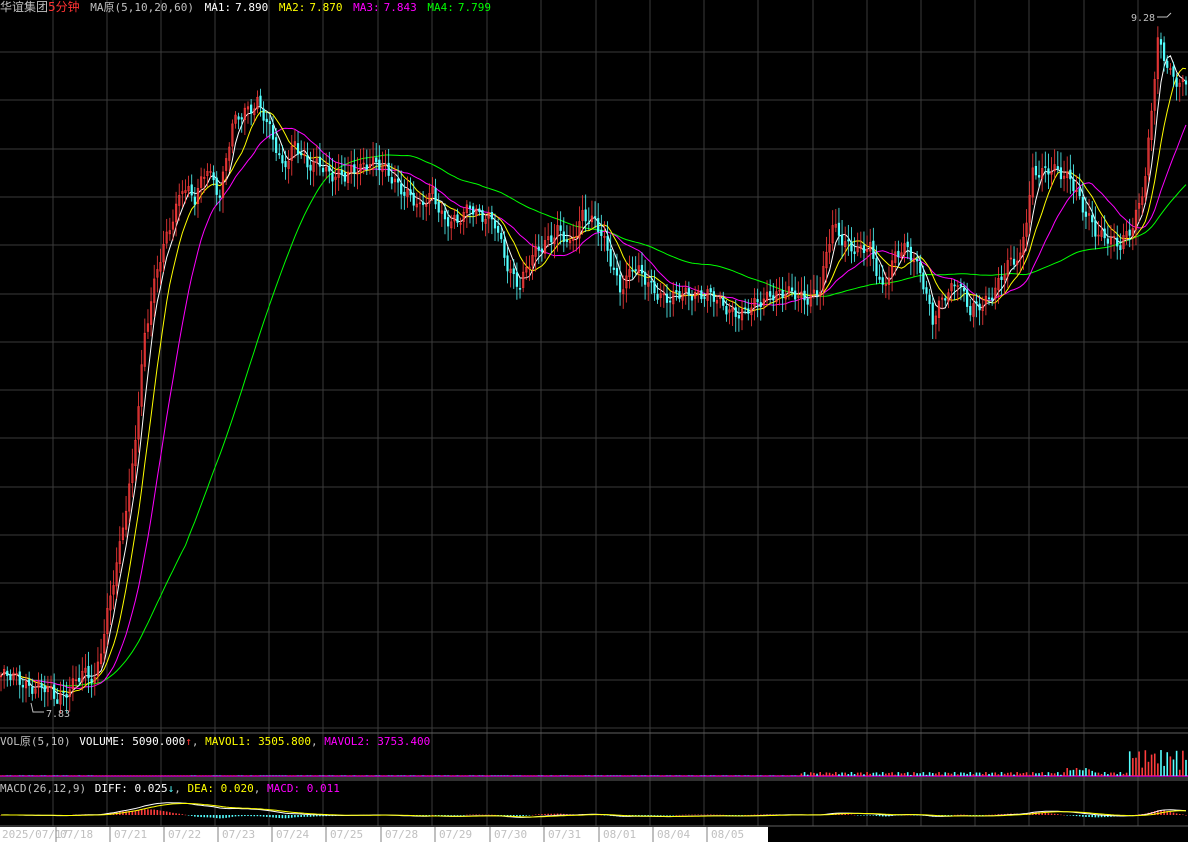 Image resolution: width=1188 pixels, height=842 pixels. What do you see at coordinates (24, 7) in the screenshot?
I see `stock-name: 华谊集团` at bounding box center [24, 7].